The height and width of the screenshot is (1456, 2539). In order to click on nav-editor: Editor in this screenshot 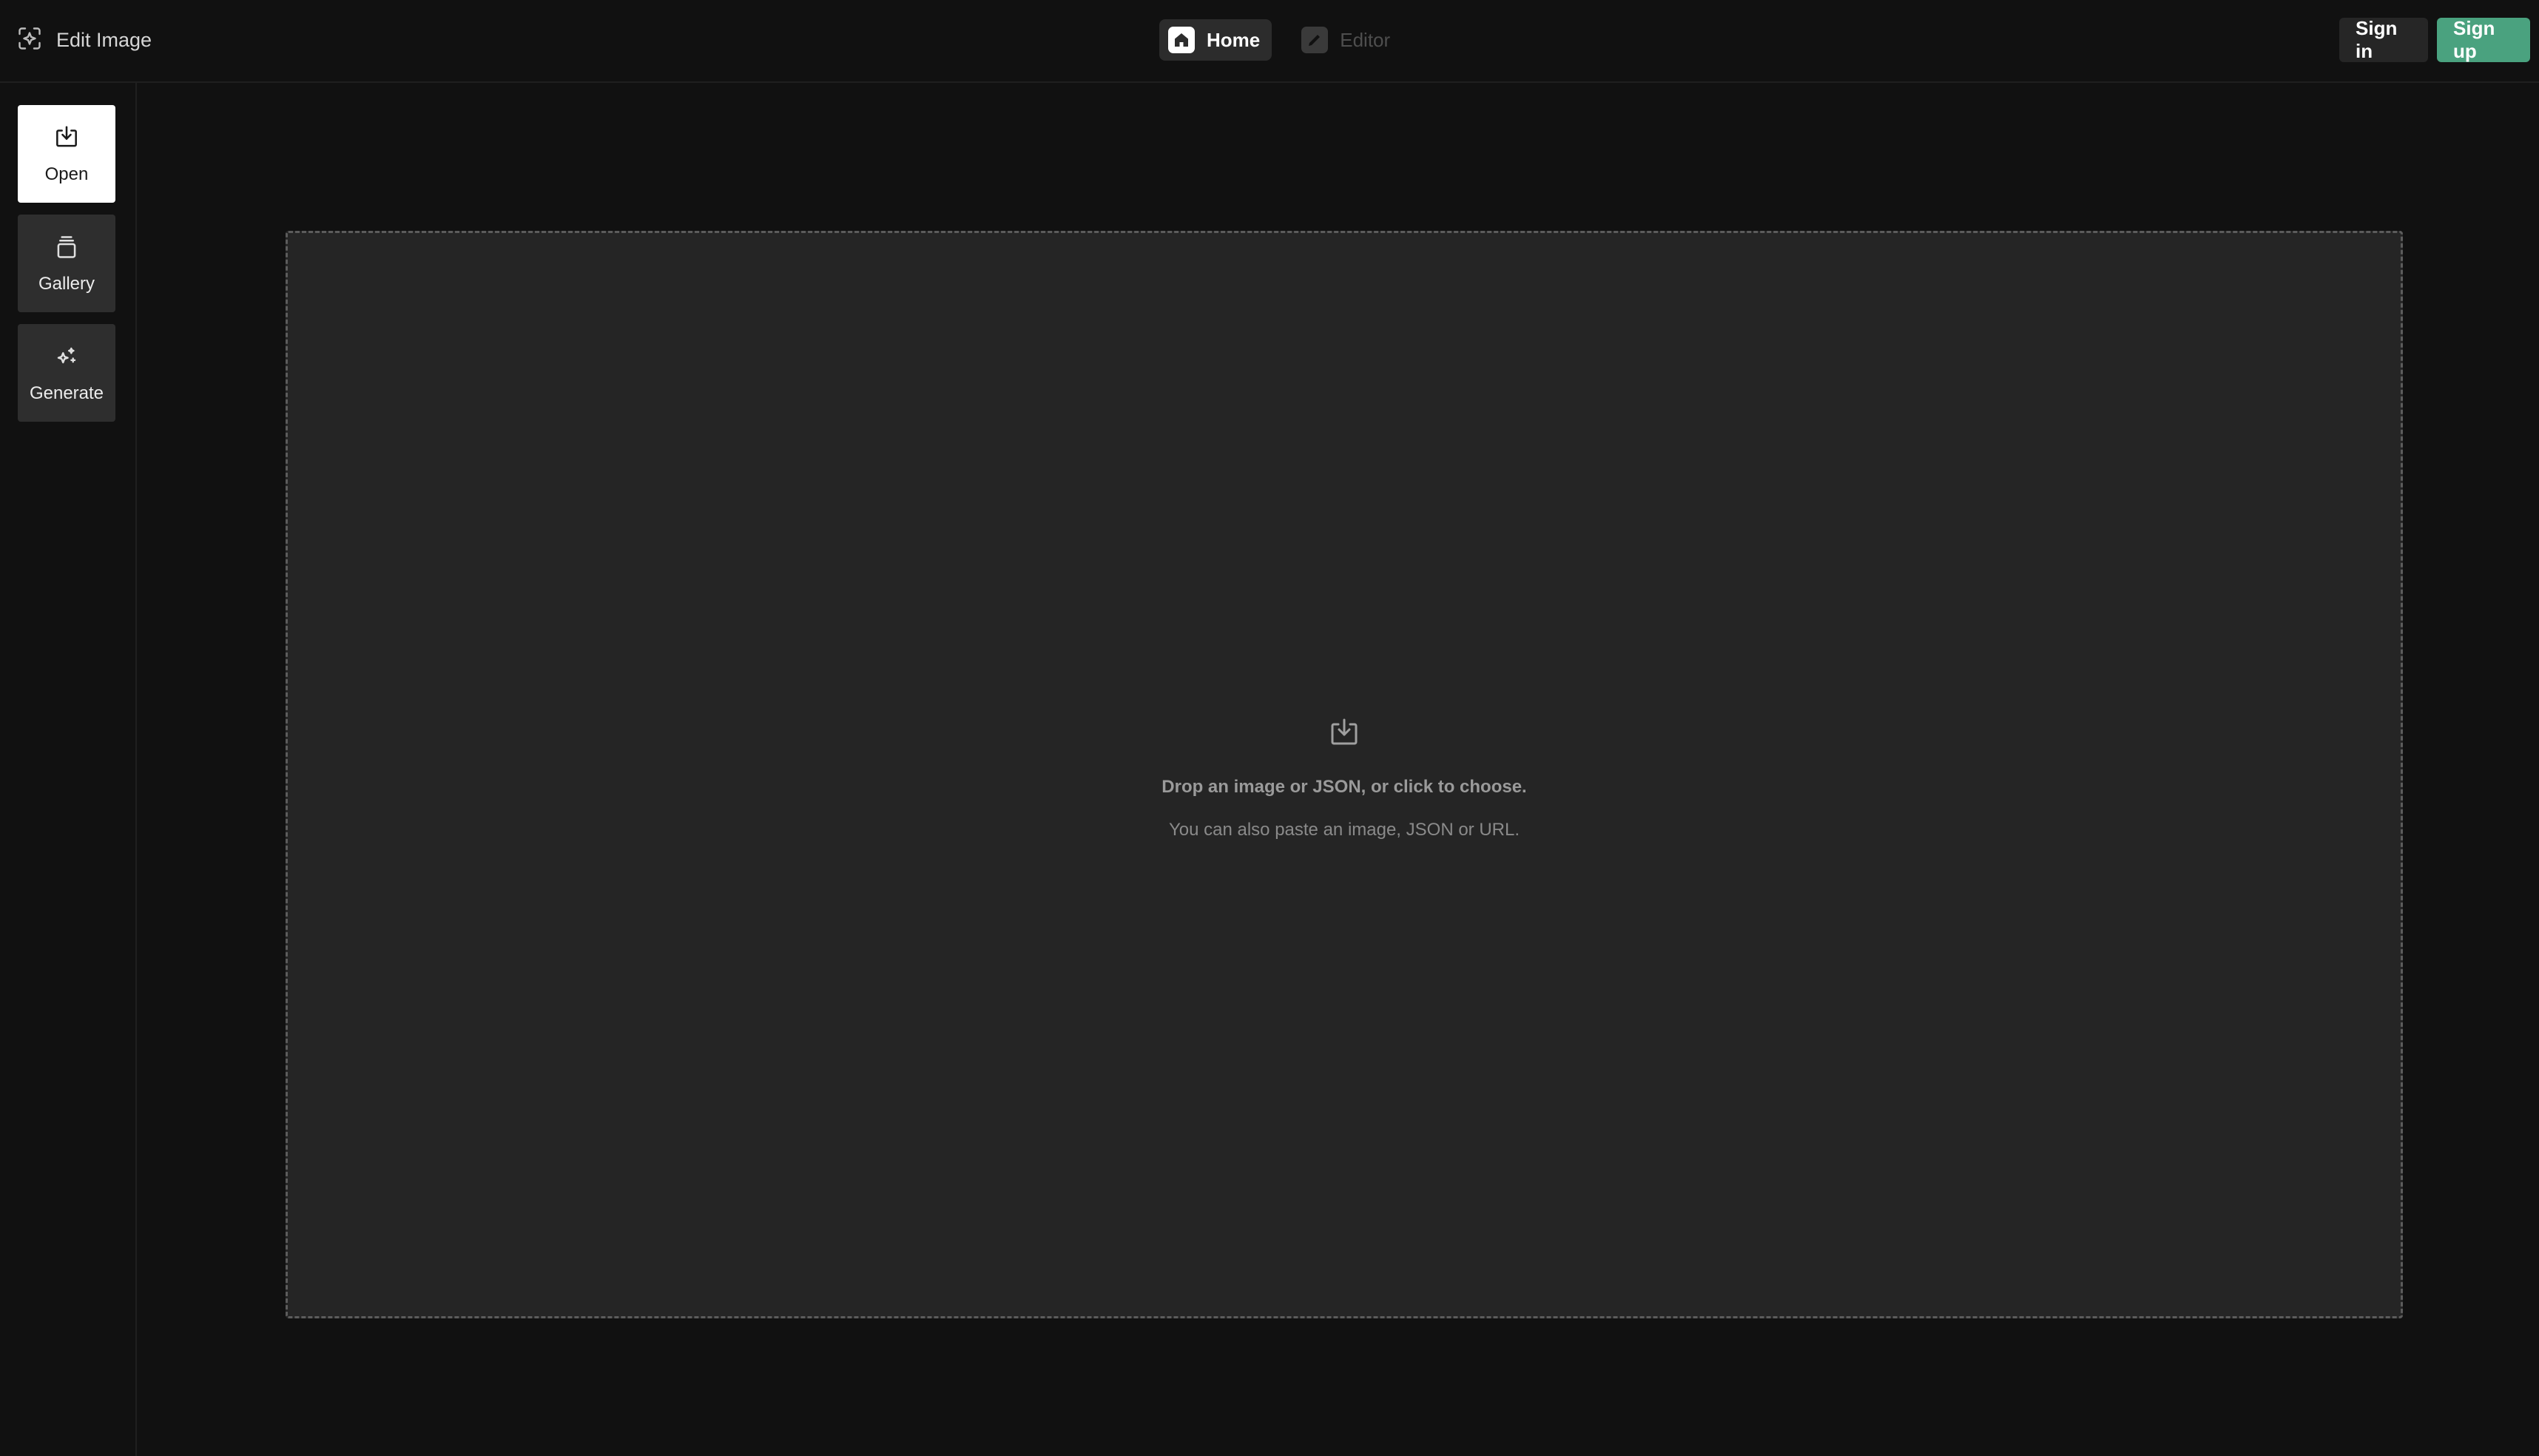, I will do `click(1347, 40)`.